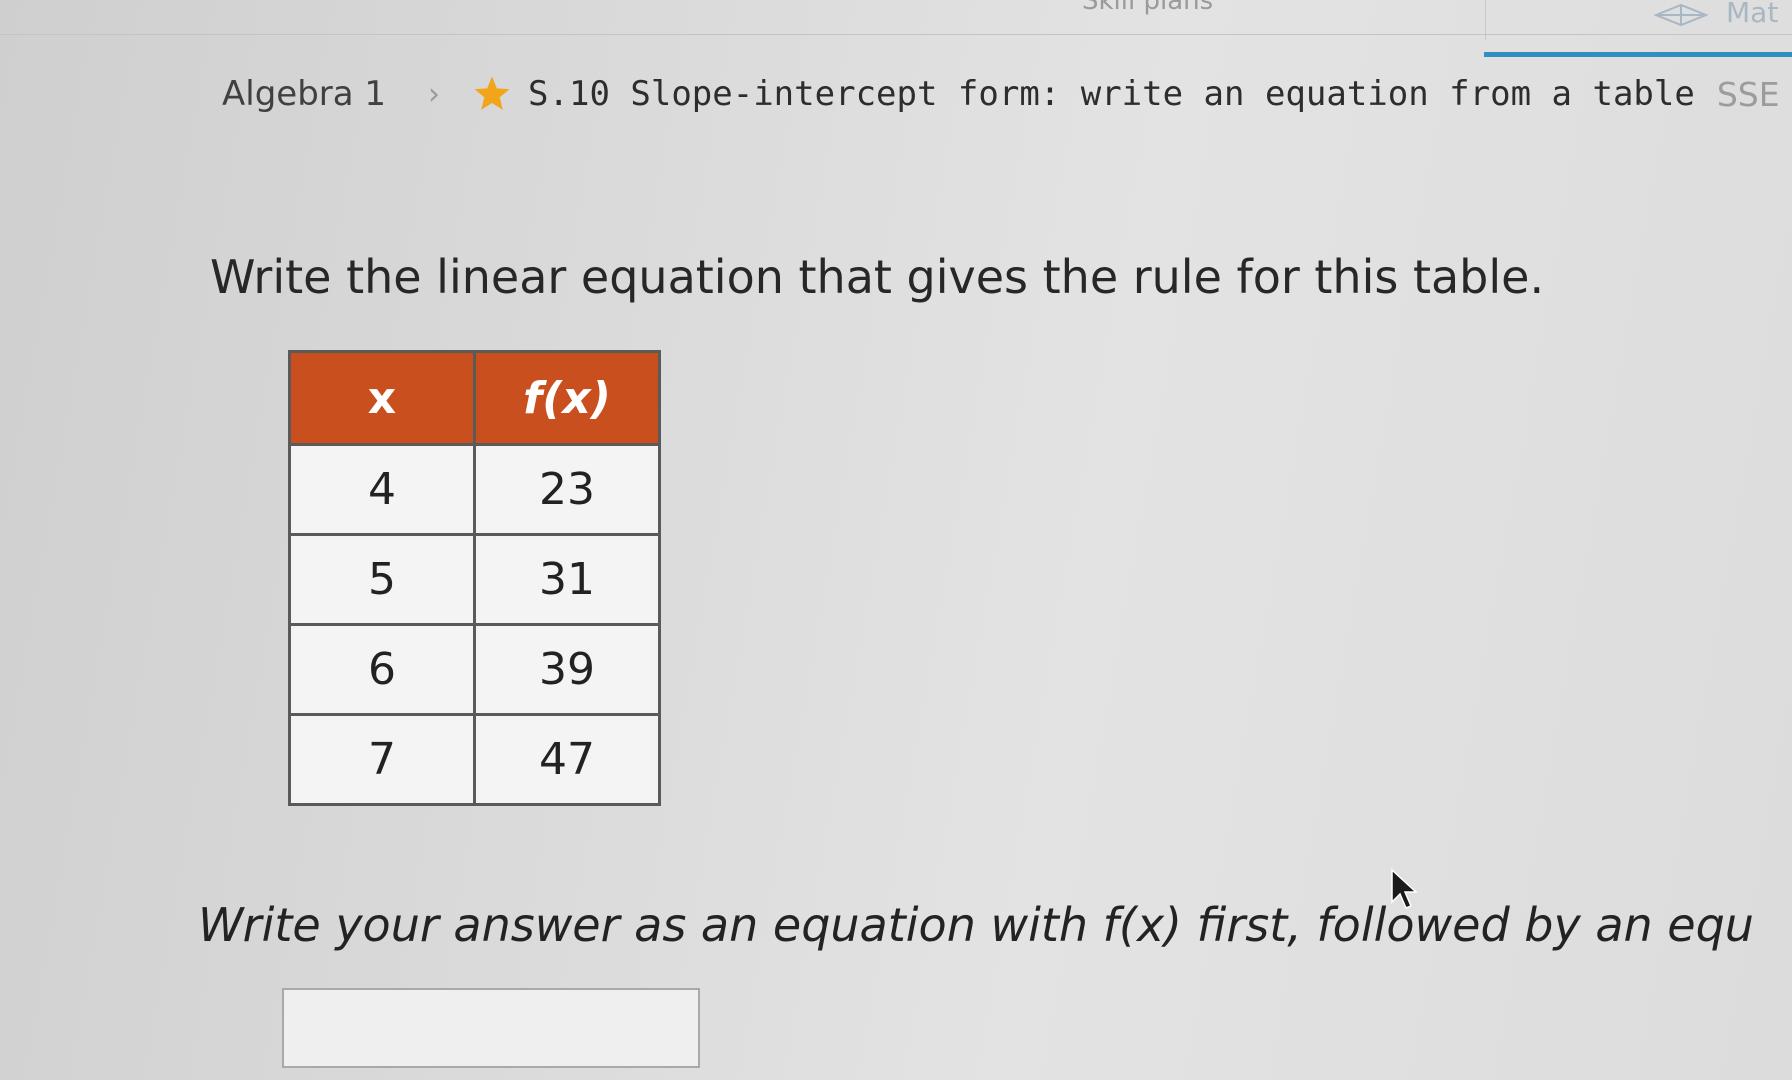 This screenshot has width=1792, height=1080. I want to click on table-cell-fx: 31, so click(567, 579).